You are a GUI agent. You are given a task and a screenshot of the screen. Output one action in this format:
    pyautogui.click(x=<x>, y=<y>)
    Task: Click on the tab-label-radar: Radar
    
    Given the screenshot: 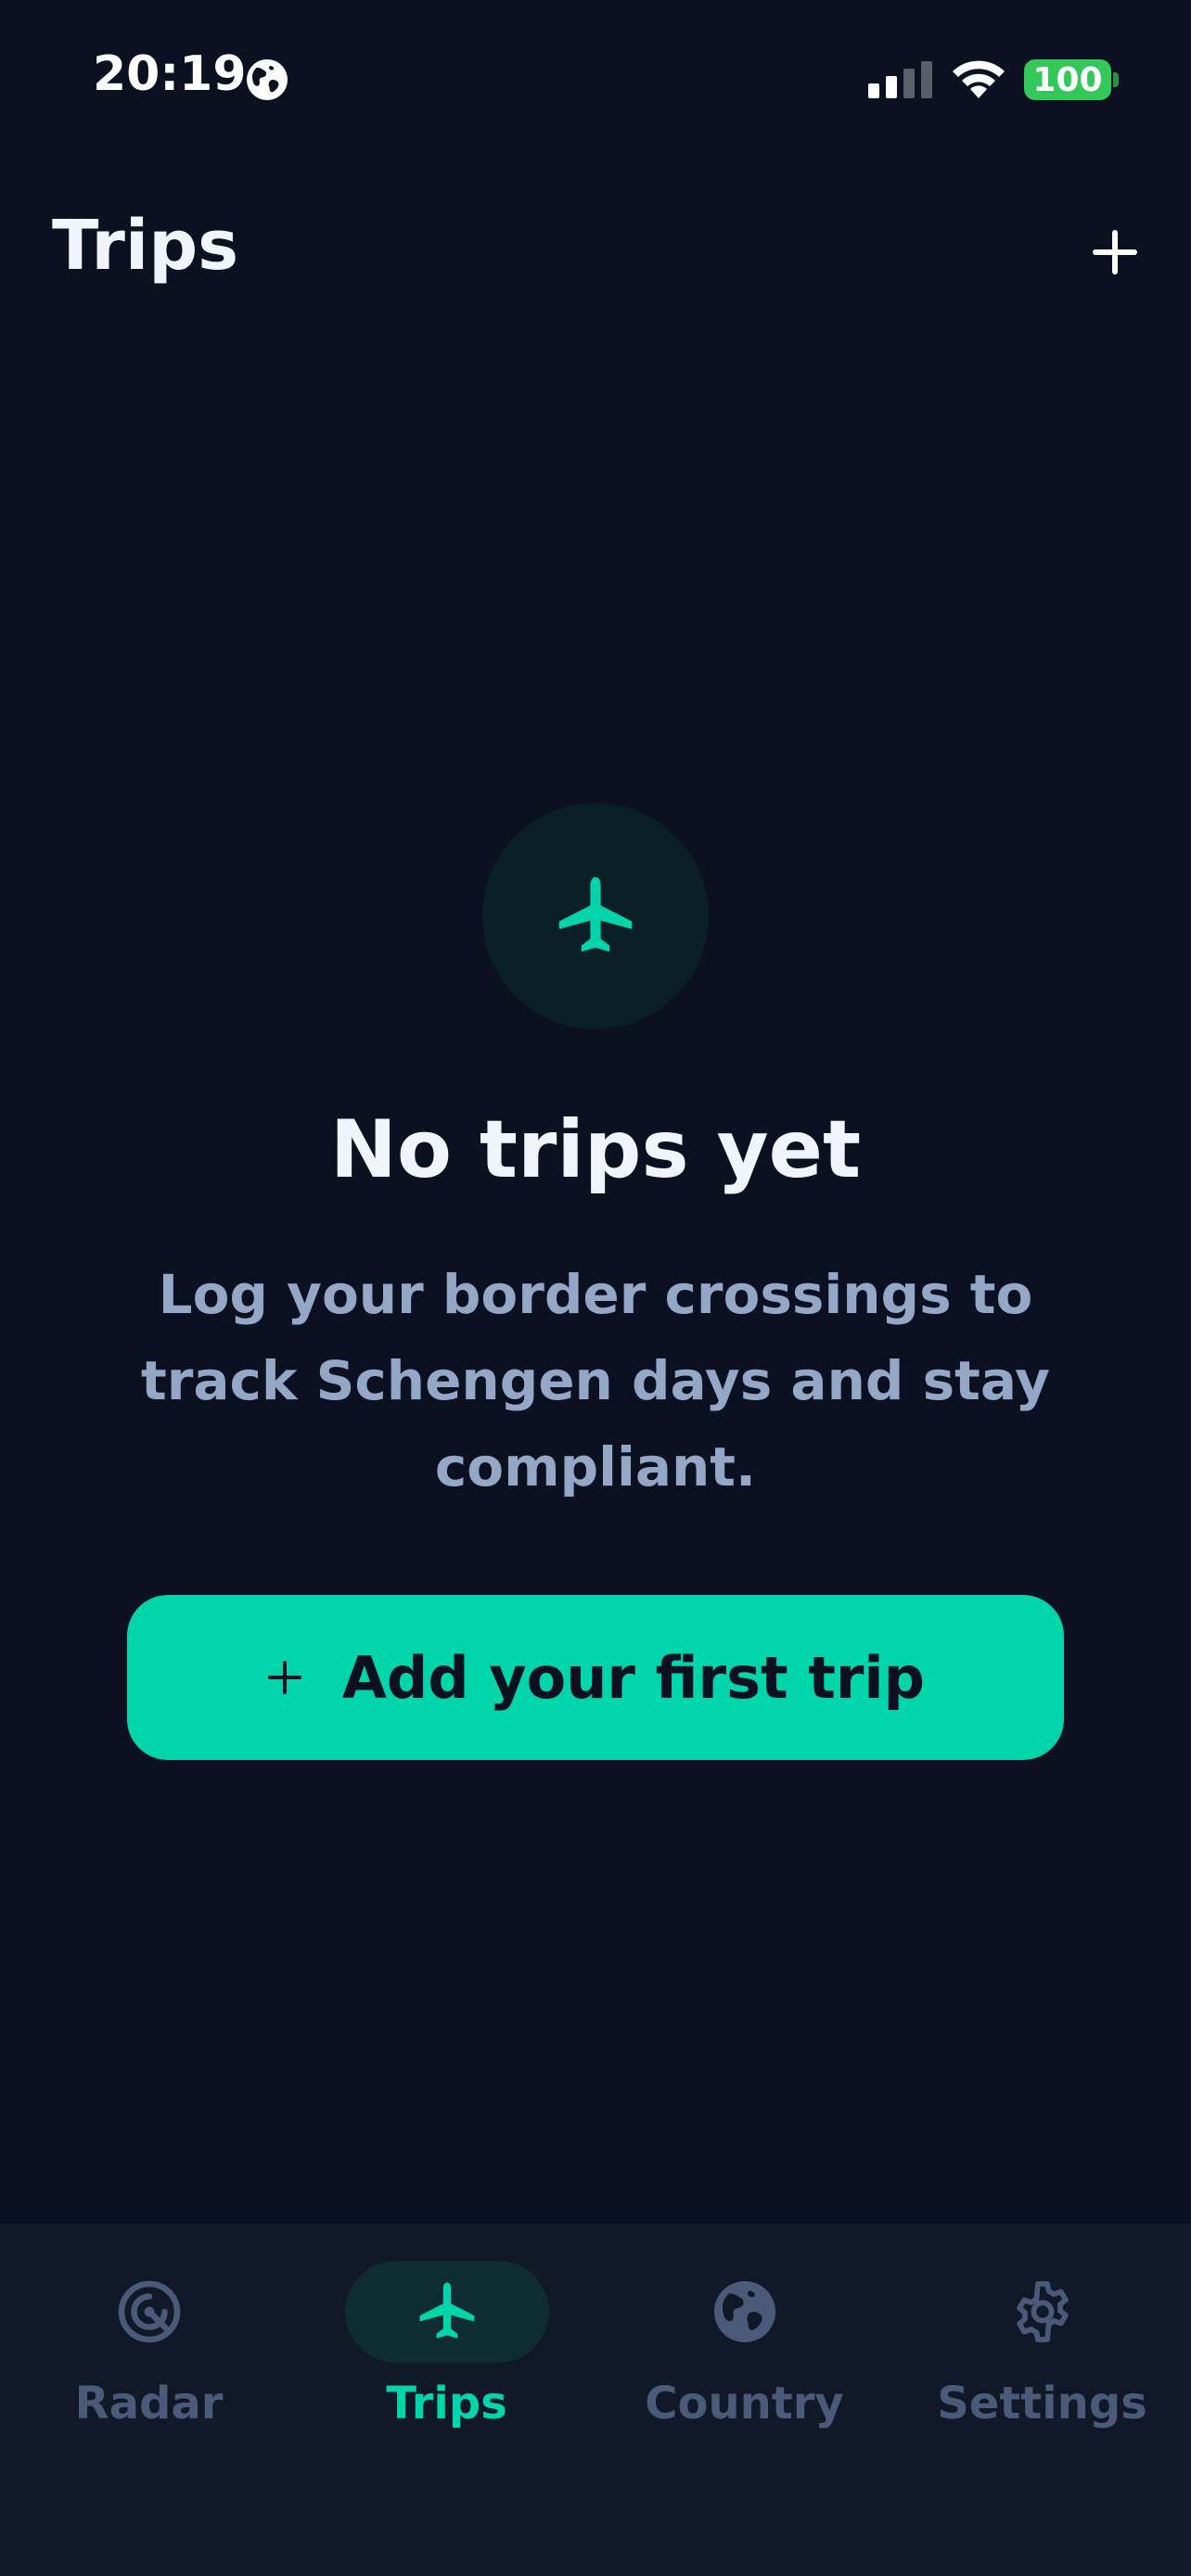 What is the action you would take?
    pyautogui.click(x=149, y=2404)
    